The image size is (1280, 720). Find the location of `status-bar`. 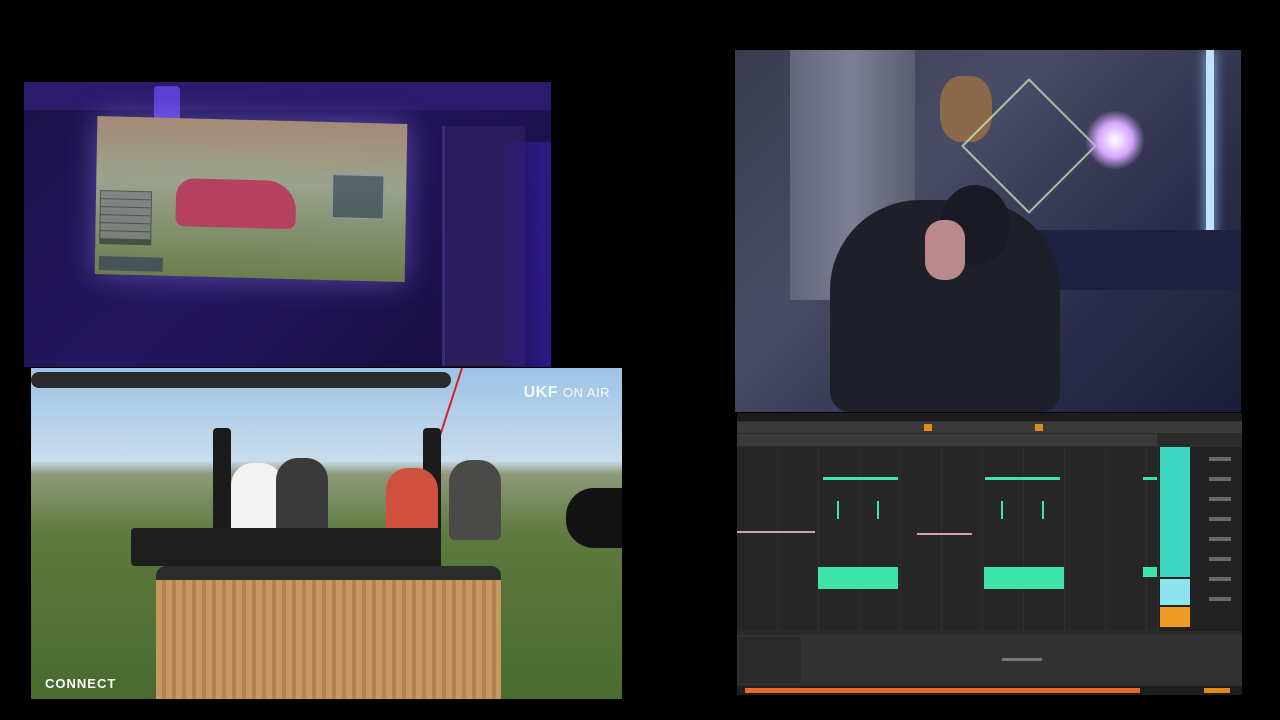

status-bar is located at coordinates (989, 690).